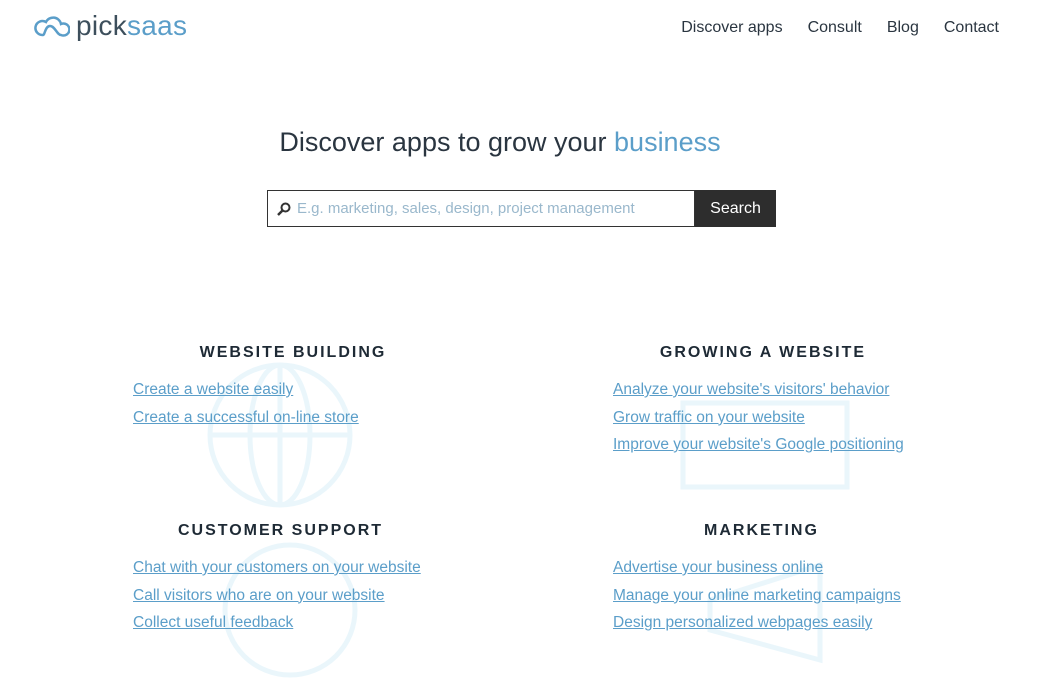  Describe the element at coordinates (761, 596) in the screenshot. I see `link-manage-campaigns: Manage your online marketing campaigns` at that location.